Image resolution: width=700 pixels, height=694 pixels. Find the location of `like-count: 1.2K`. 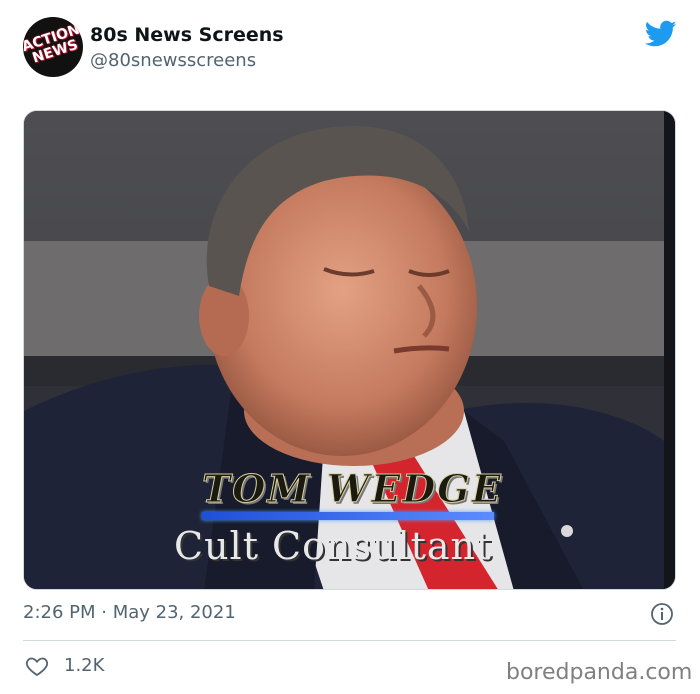

like-count: 1.2K is located at coordinates (84, 666).